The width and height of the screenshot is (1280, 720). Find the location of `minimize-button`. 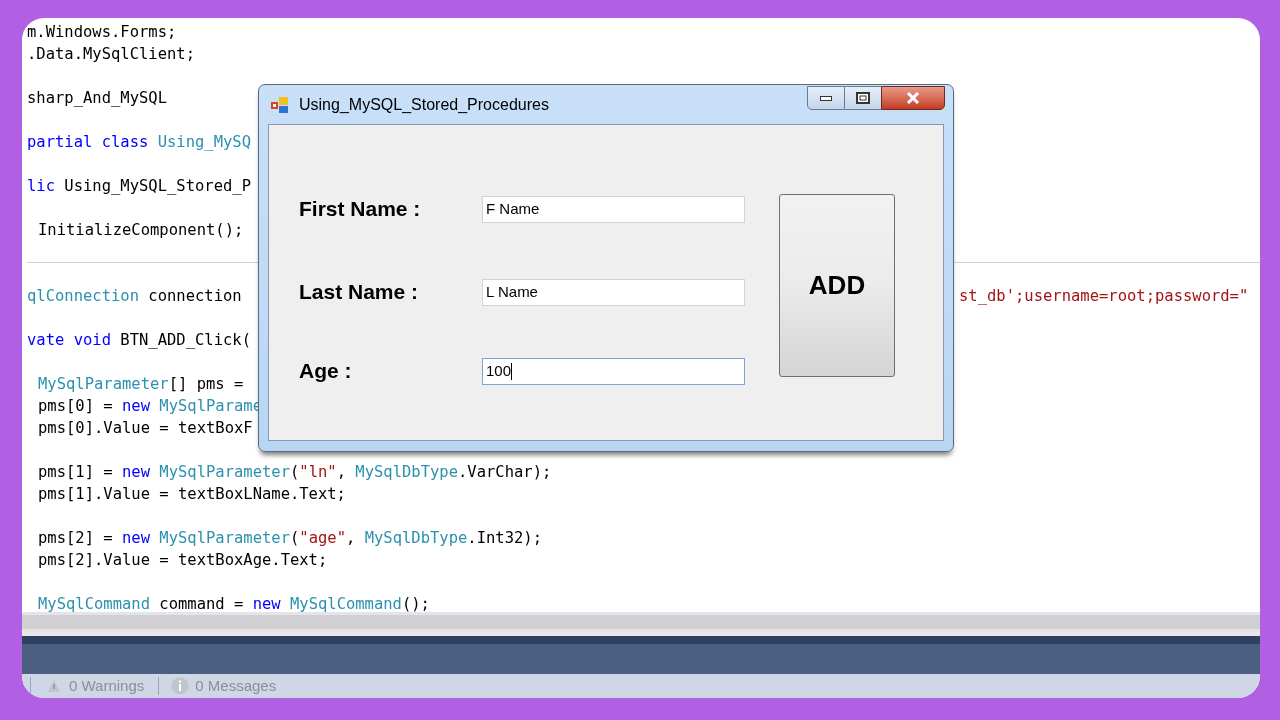

minimize-button is located at coordinates (826, 98).